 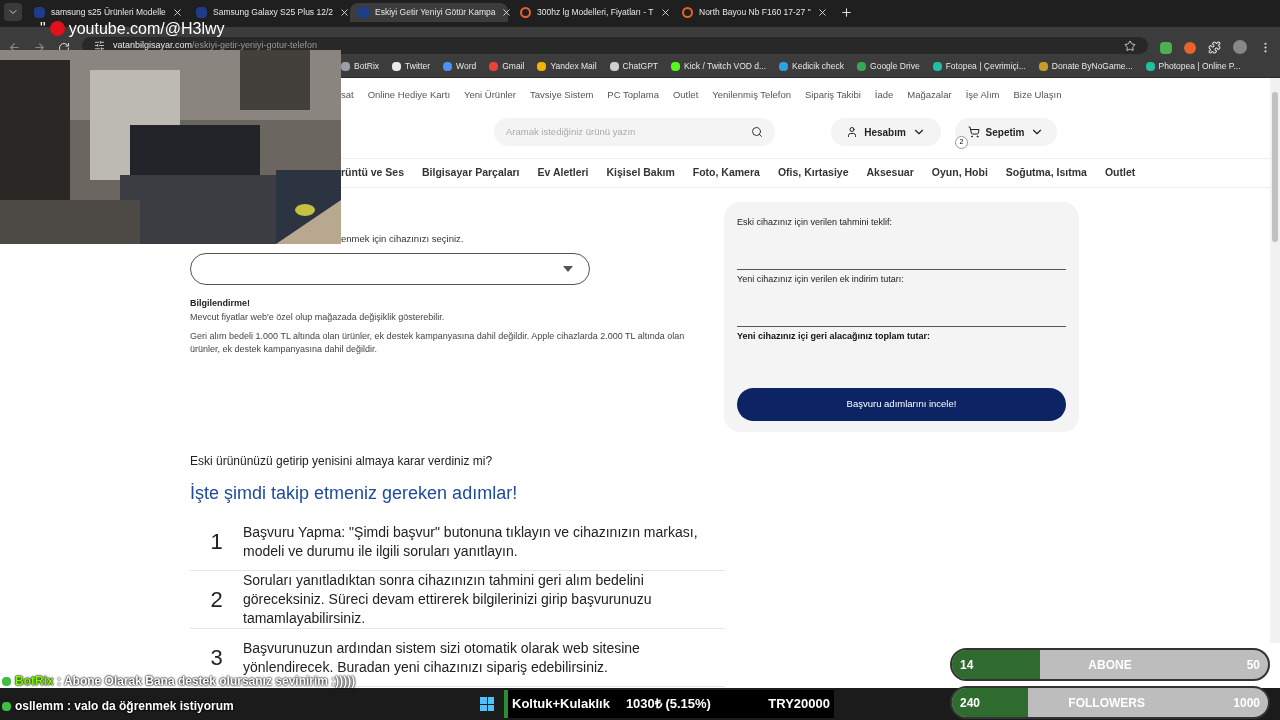 What do you see at coordinates (273, 12) in the screenshot?
I see `tab-title: Samsung Galaxy S25 Plus 12/2` at bounding box center [273, 12].